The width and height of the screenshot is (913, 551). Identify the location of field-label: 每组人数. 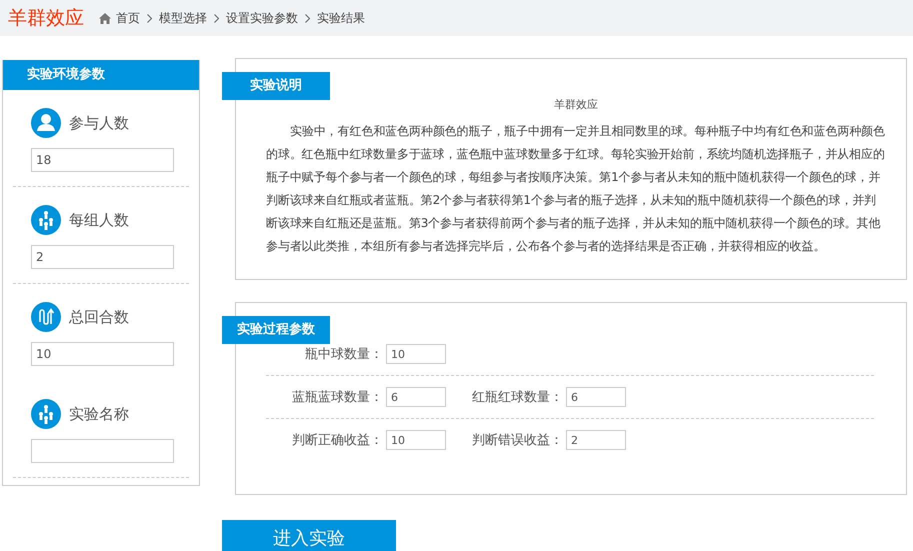
(99, 220).